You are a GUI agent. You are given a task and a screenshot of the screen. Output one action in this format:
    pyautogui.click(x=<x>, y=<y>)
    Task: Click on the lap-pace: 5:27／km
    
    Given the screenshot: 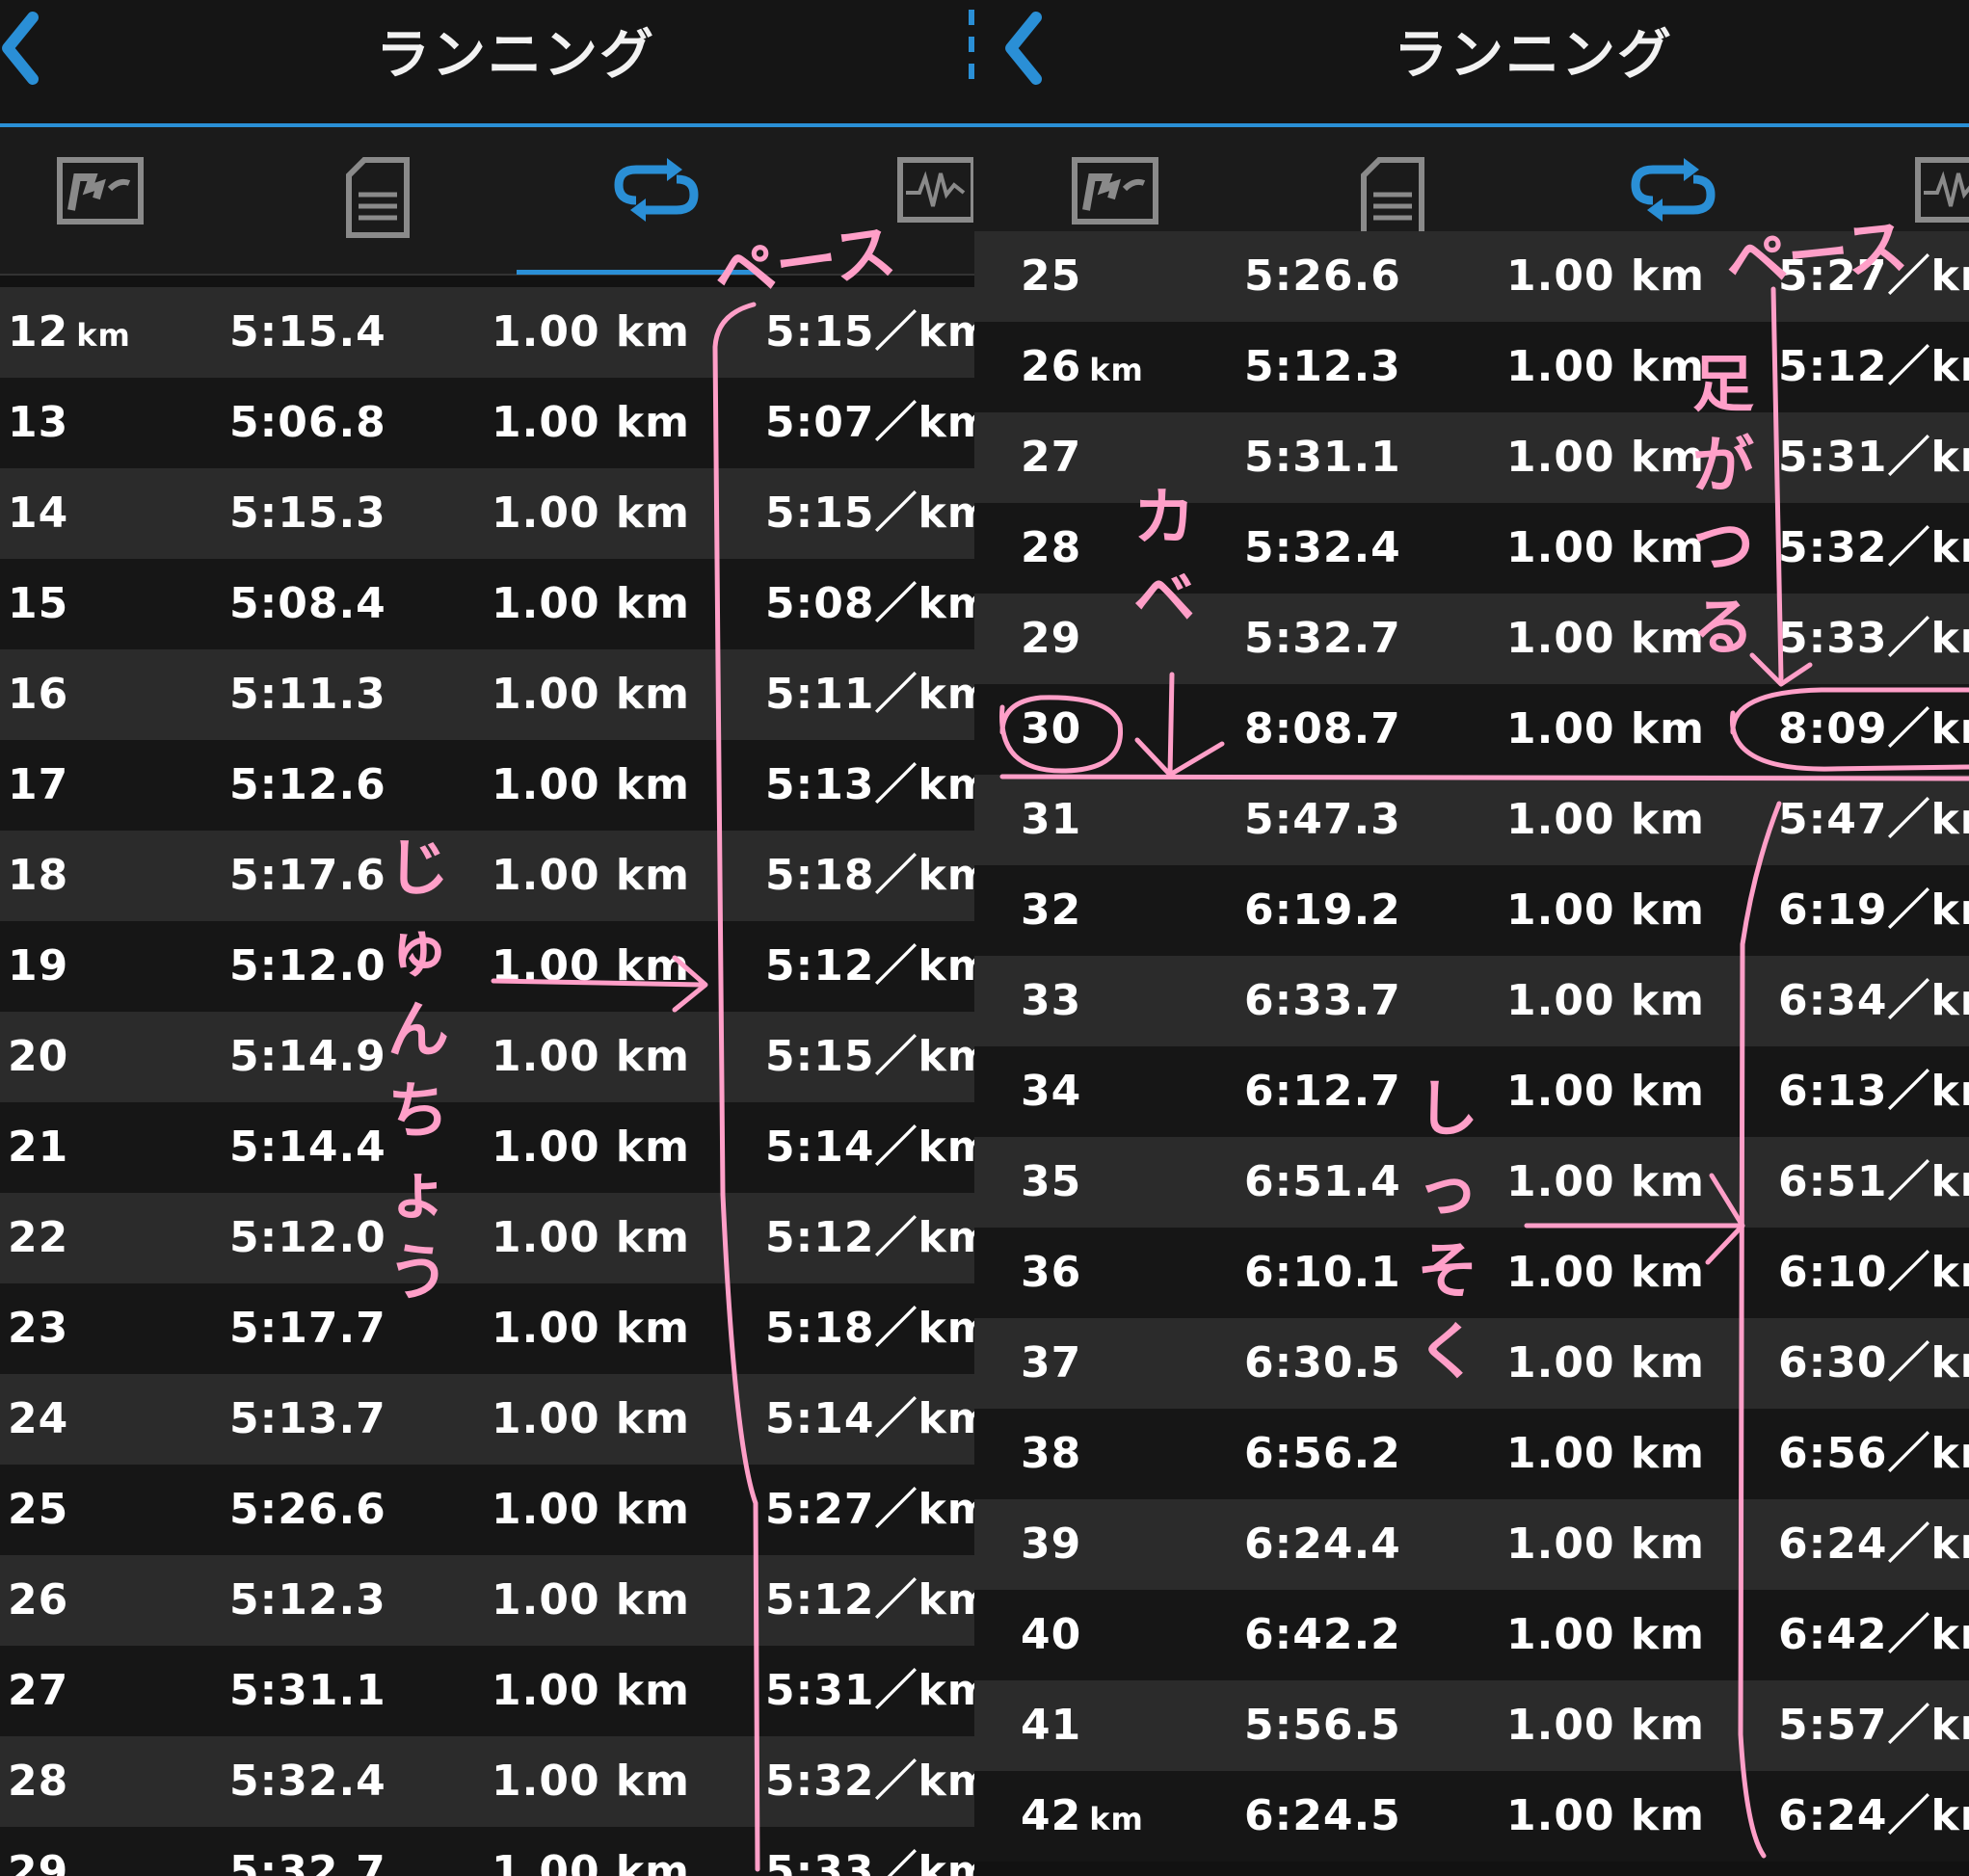 What is the action you would take?
    pyautogui.click(x=869, y=1509)
    